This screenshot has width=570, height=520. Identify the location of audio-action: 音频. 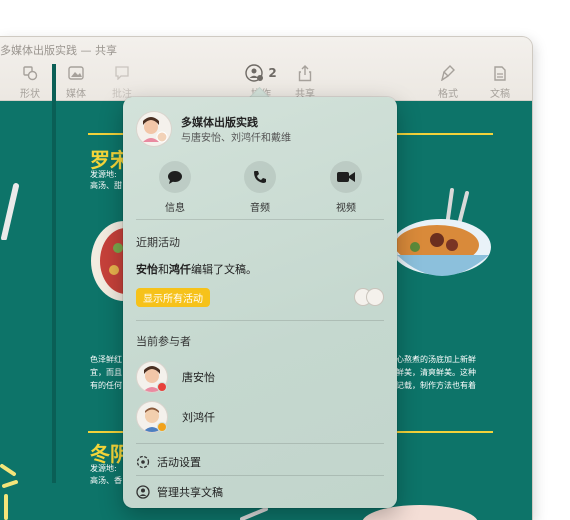
(260, 187).